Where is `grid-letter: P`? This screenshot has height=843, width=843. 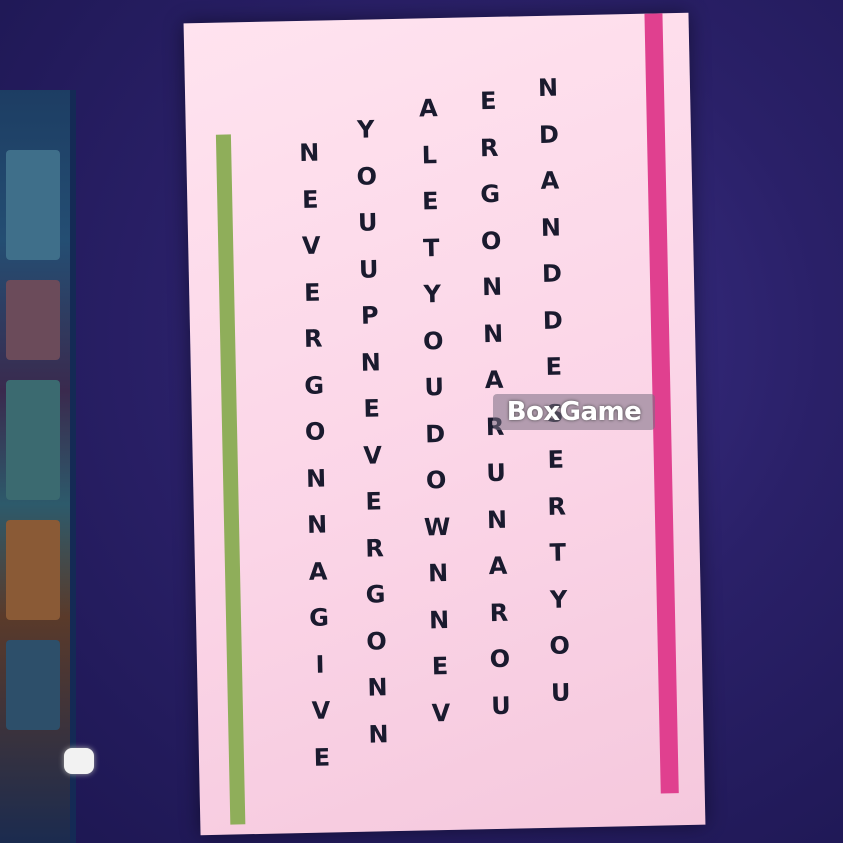 grid-letter: P is located at coordinates (369, 315).